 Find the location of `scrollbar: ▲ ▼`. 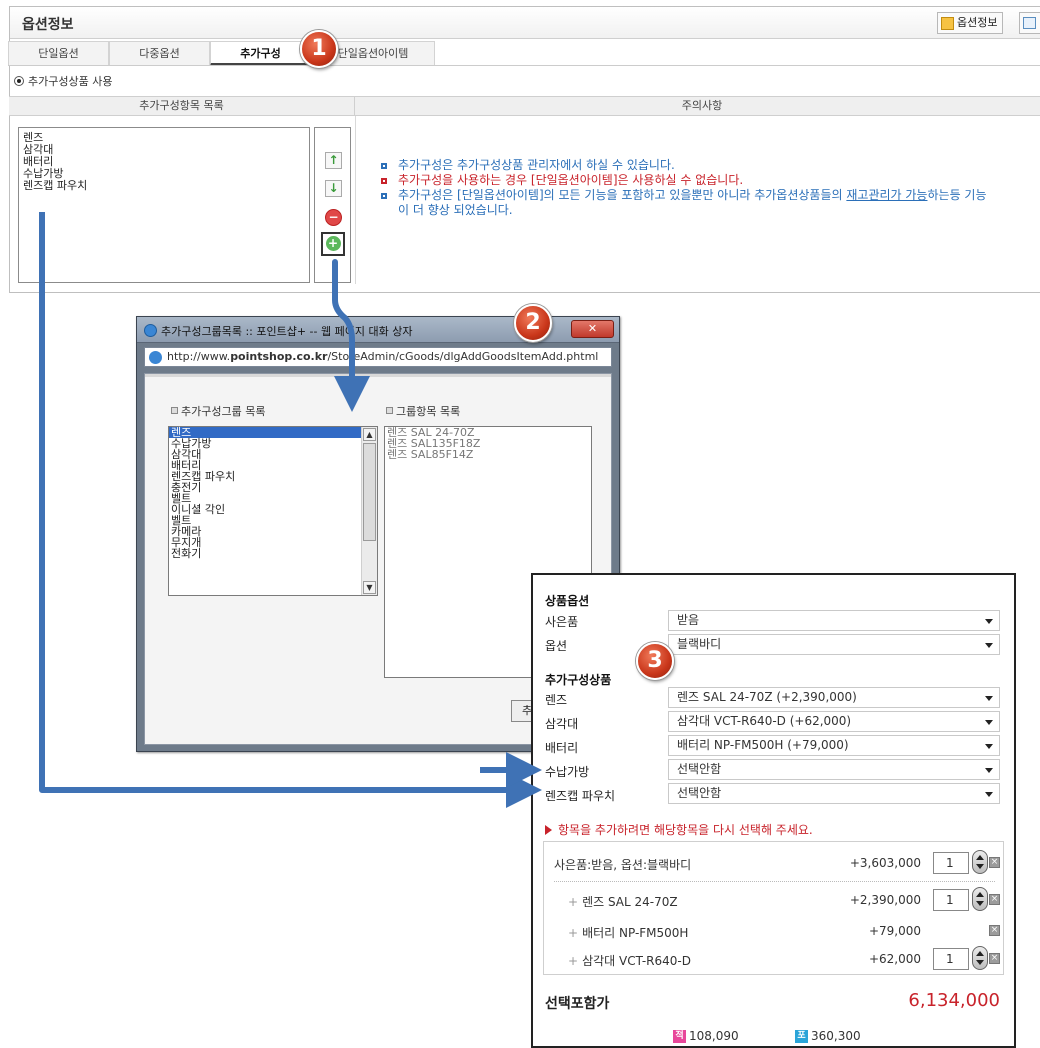

scrollbar: ▲ ▼ is located at coordinates (369, 511).